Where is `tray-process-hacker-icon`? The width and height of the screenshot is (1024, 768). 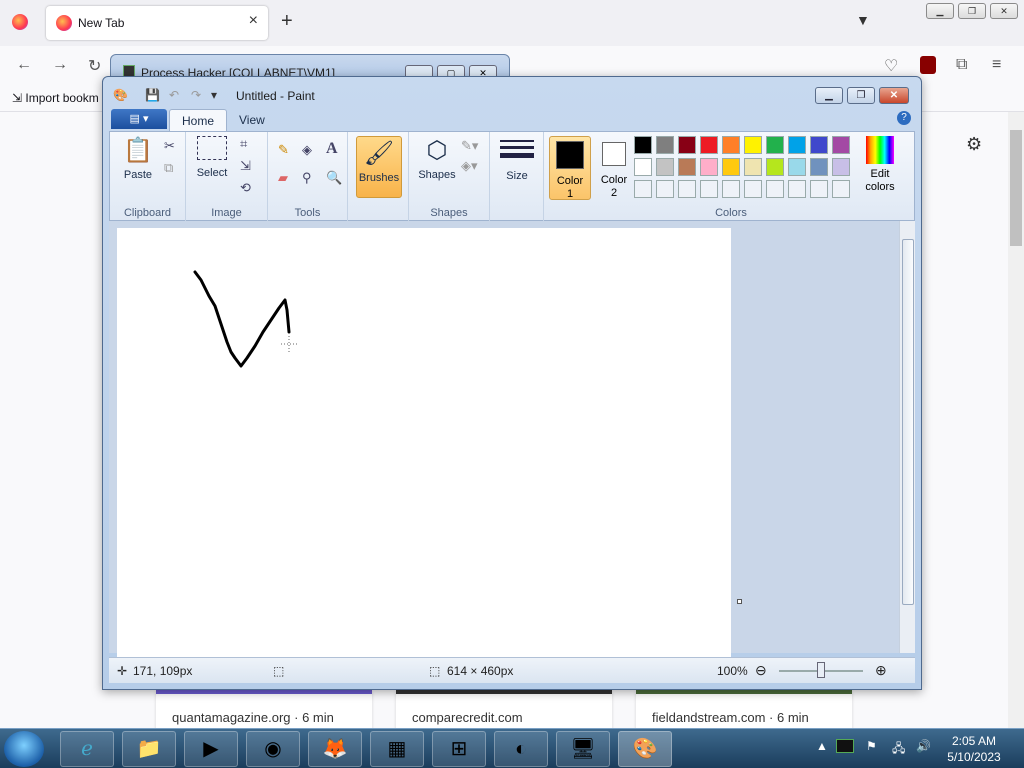
tray-process-hacker-icon is located at coordinates (845, 746).